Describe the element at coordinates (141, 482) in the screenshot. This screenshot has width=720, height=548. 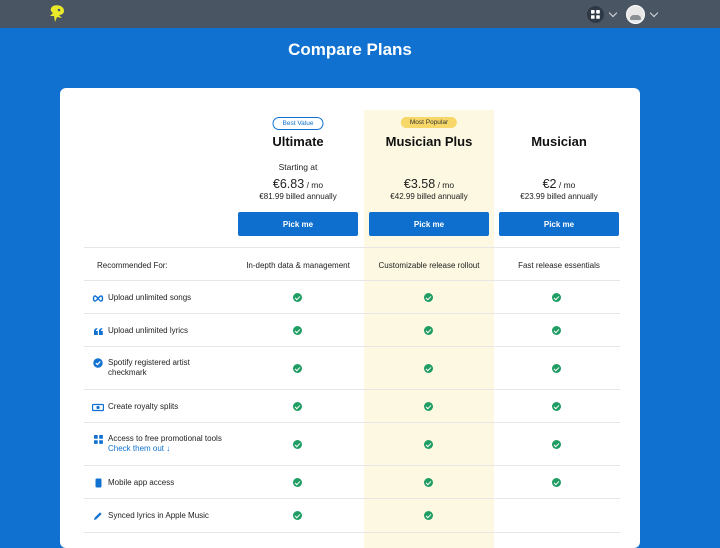
I see `feature-text: Mobile app access` at that location.